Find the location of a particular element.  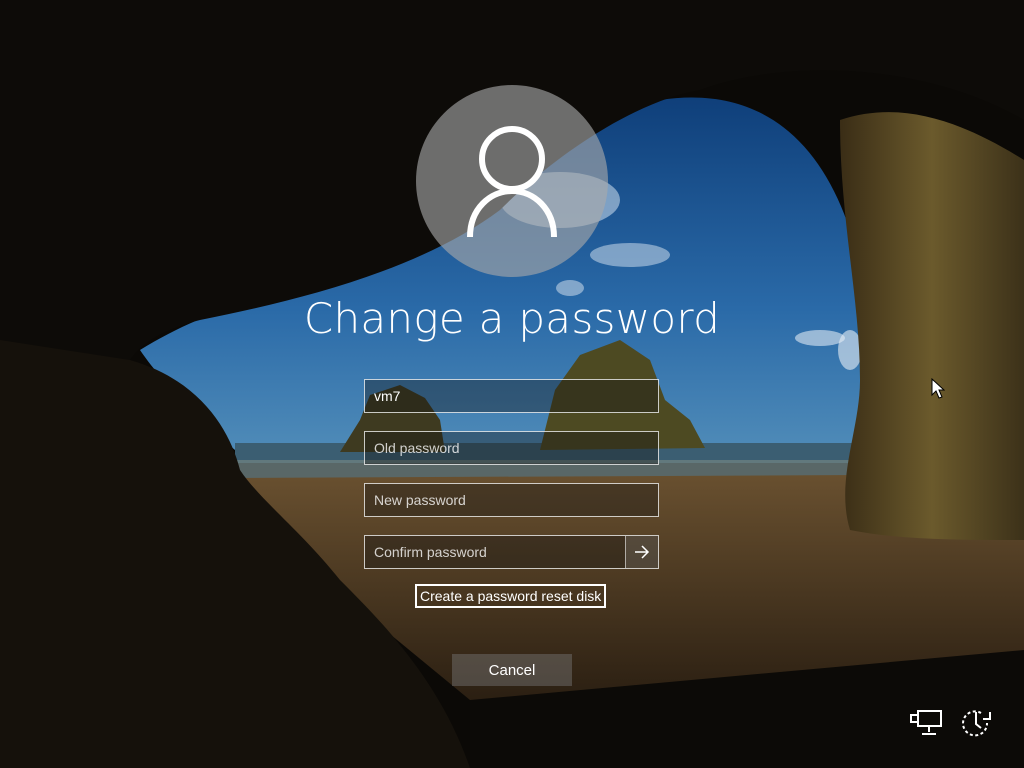

cancel-button: Cancel is located at coordinates (512, 670).